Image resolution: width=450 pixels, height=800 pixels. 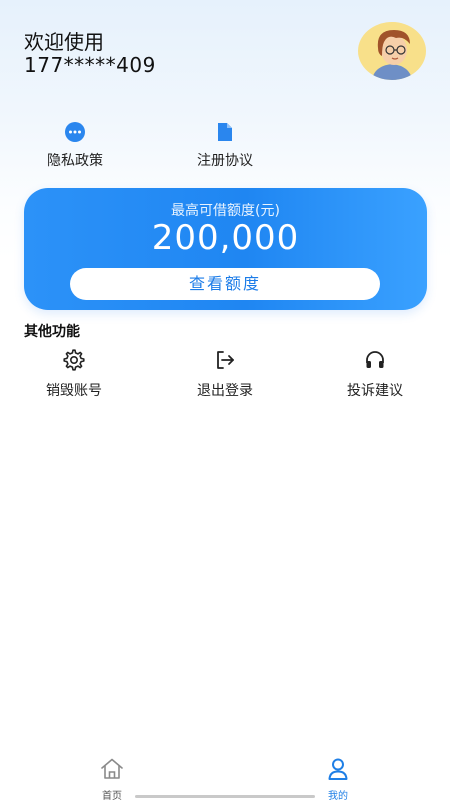 What do you see at coordinates (112, 795) in the screenshot?
I see `tab-label-home: 首页` at bounding box center [112, 795].